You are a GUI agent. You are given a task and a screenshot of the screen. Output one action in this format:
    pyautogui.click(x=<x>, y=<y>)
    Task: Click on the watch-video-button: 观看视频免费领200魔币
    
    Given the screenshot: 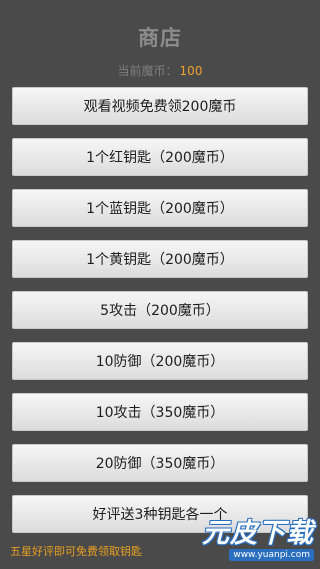 What is the action you would take?
    pyautogui.click(x=160, y=106)
    